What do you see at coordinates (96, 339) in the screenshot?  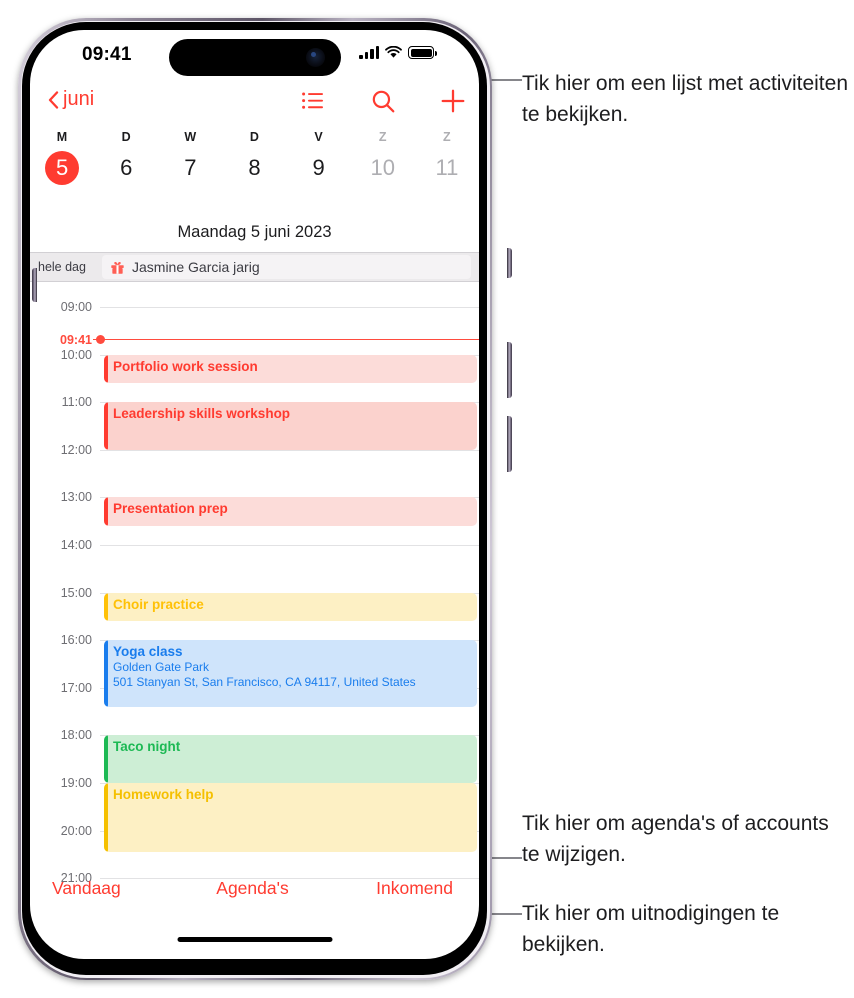 I see `current-time-tick` at bounding box center [96, 339].